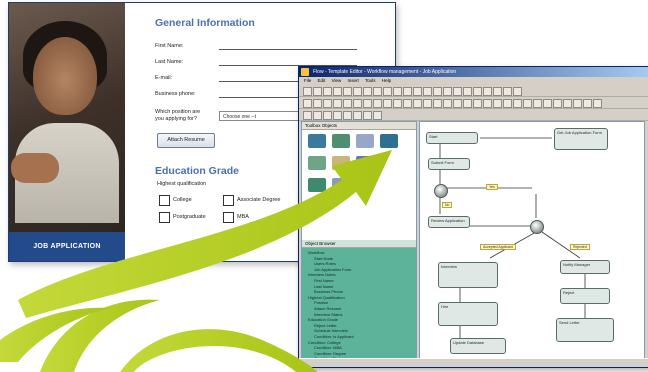 The height and width of the screenshot is (372, 648). Describe the element at coordinates (325, 263) in the screenshot. I see `tree-item: Users Roles` at that location.